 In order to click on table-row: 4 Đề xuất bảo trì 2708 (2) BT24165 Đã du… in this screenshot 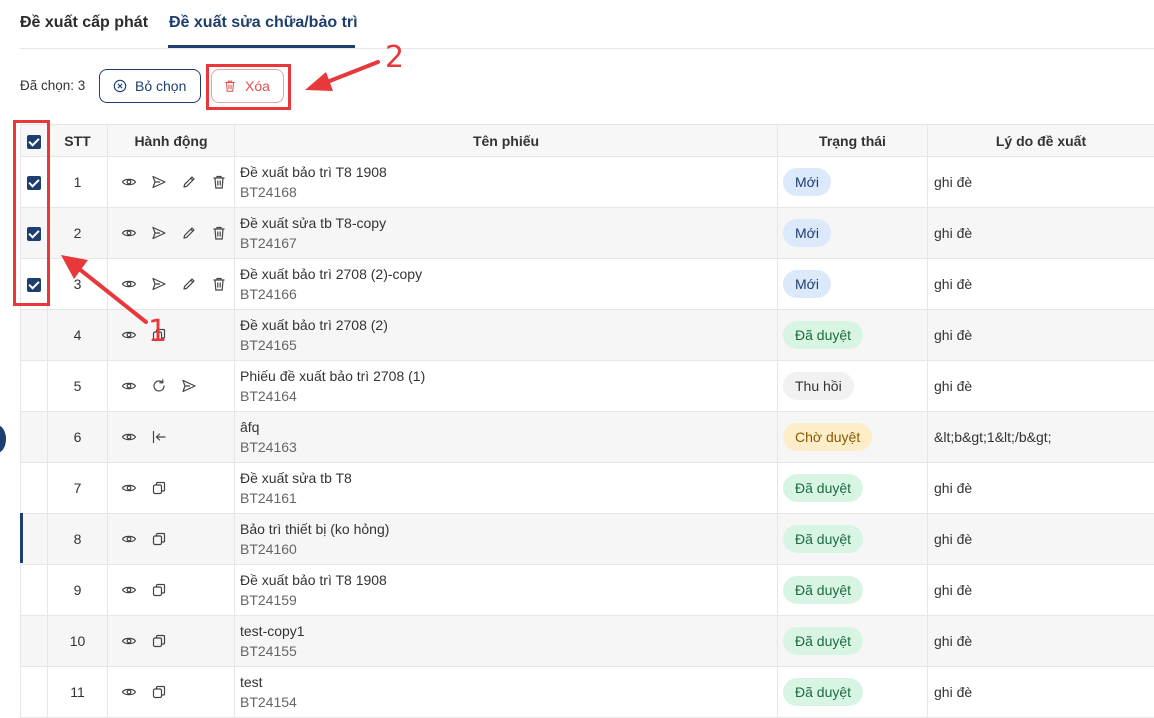, I will do `click(587, 335)`.